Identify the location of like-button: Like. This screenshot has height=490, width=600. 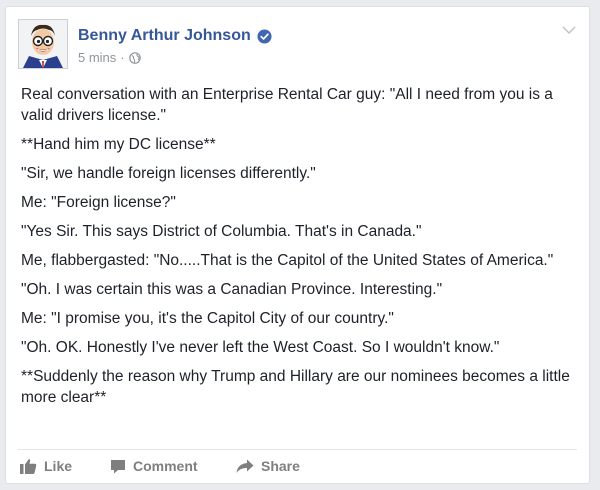
(65, 466).